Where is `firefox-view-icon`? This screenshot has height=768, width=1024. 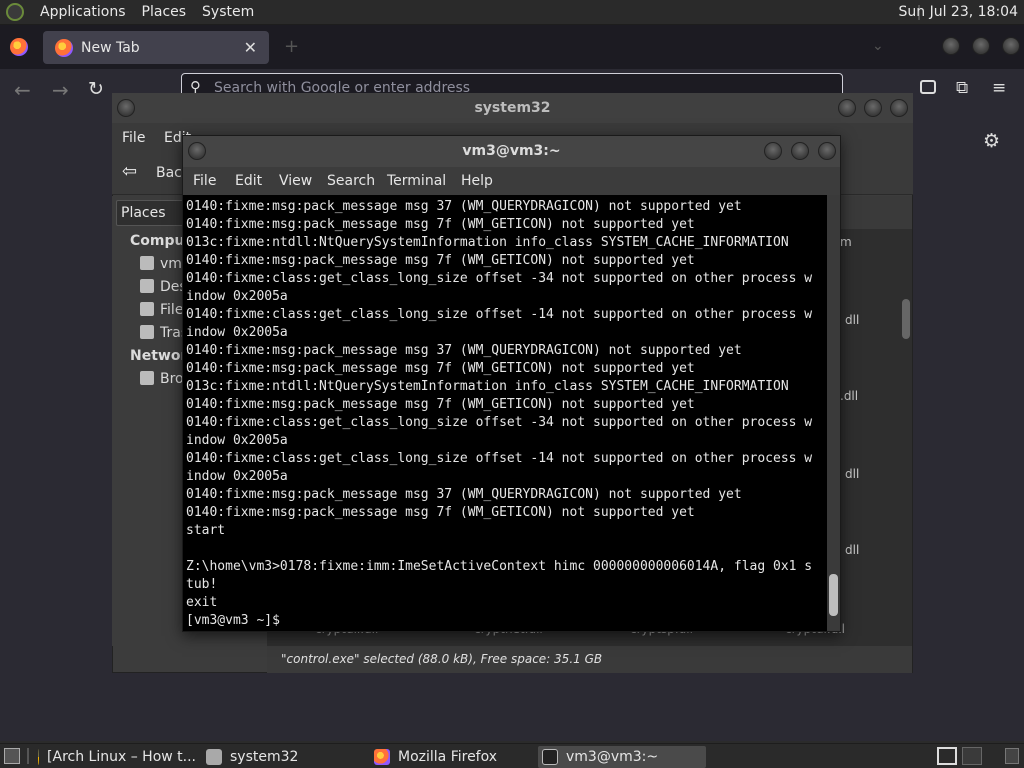 firefox-view-icon is located at coordinates (19, 47).